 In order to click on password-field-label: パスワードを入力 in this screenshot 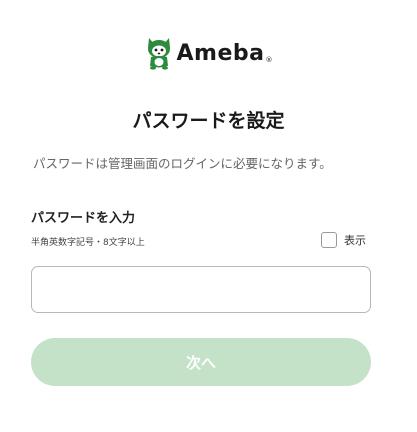, I will do `click(83, 218)`.